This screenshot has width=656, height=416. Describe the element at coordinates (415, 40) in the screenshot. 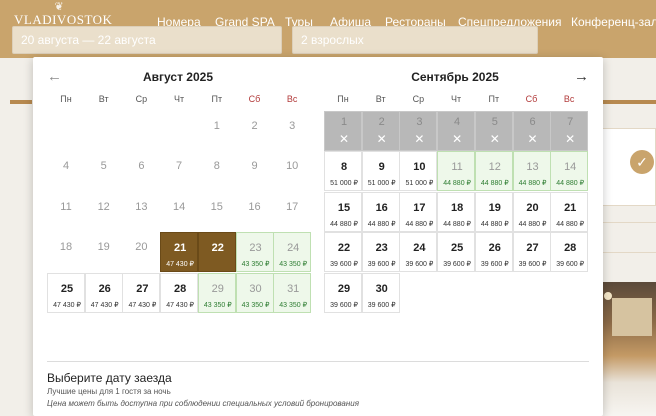

I see `guests-field: 2 взрослых` at that location.